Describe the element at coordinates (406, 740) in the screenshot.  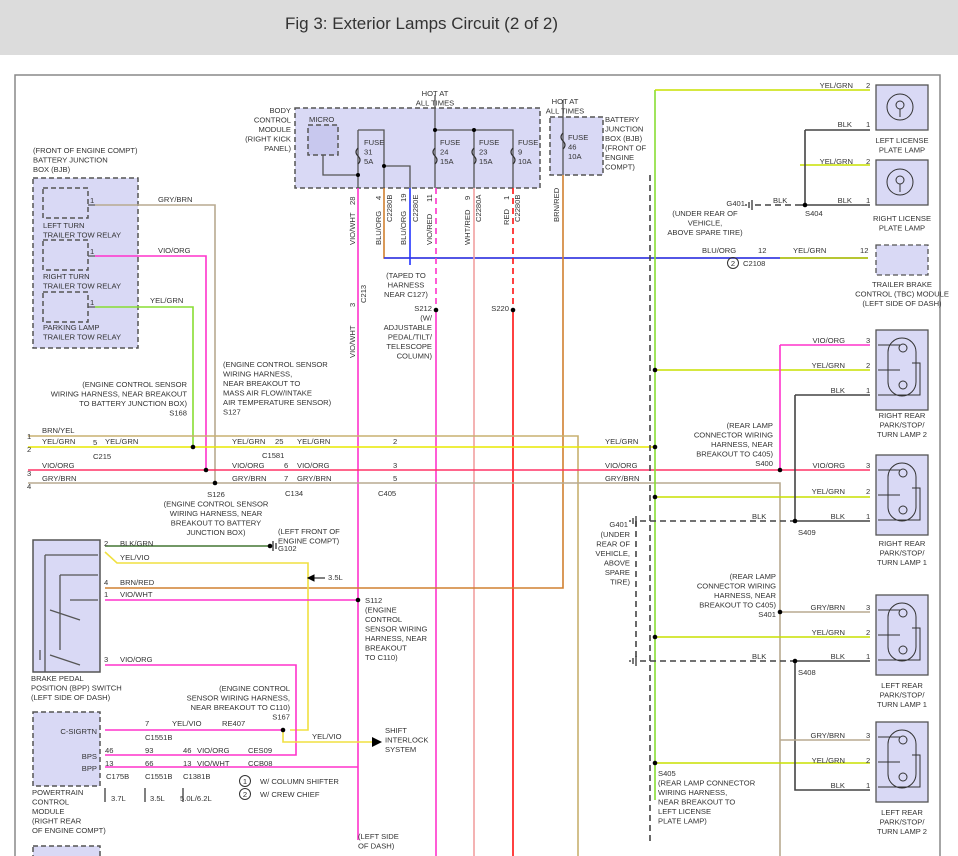
I see `label-line: INTERLOCK` at that location.